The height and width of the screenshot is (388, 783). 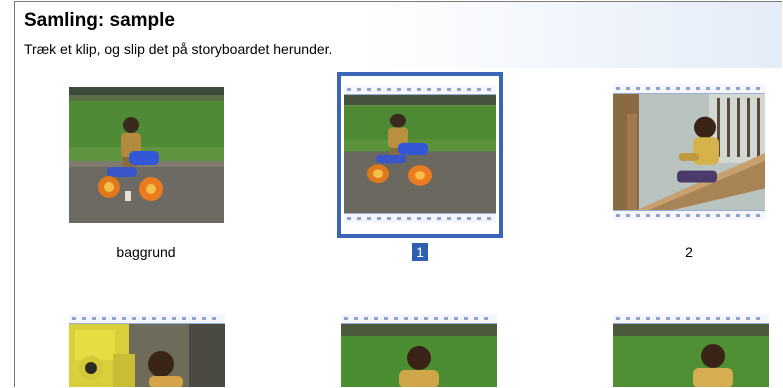 I want to click on clip-tile-1: 1, so click(x=422, y=172).